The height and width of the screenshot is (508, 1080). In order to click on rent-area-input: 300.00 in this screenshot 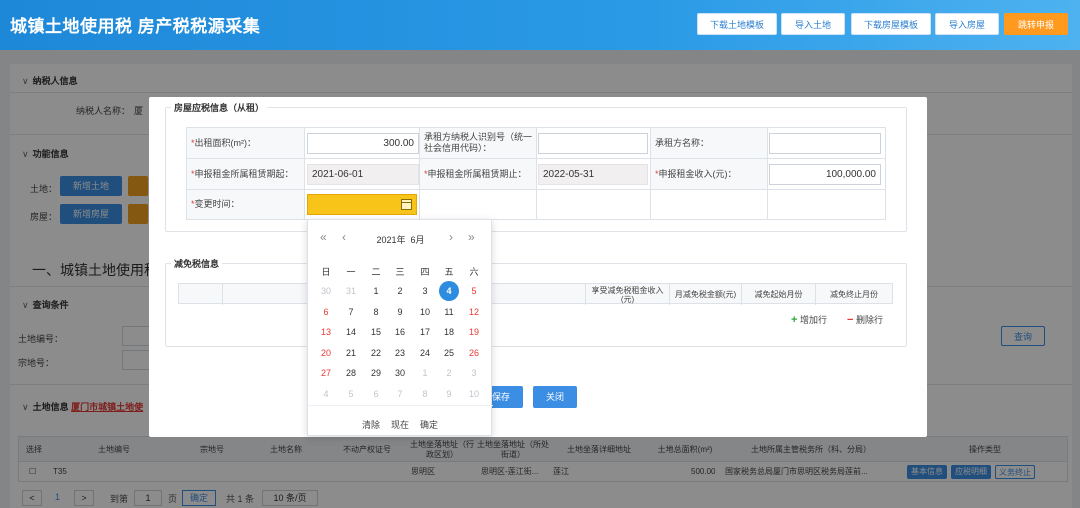, I will do `click(363, 143)`.